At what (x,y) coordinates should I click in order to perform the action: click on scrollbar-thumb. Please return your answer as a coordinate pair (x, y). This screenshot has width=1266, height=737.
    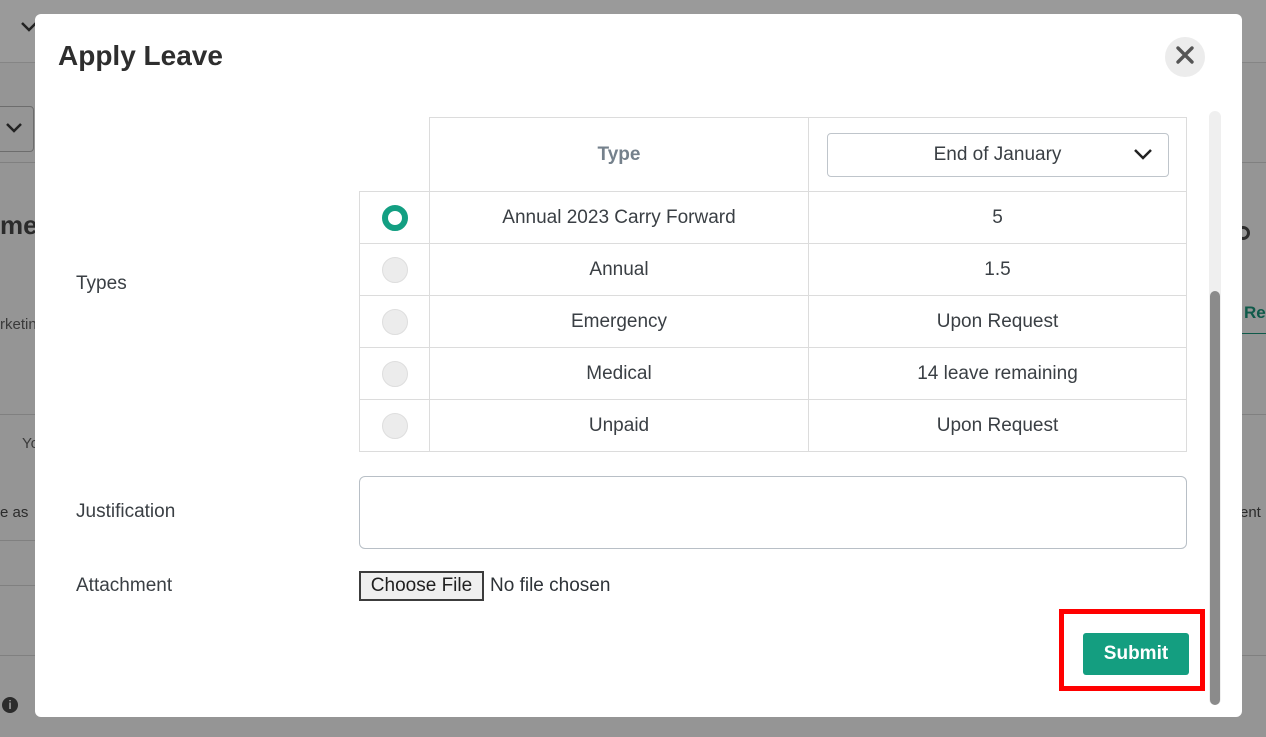
    Looking at the image, I should click on (1215, 498).